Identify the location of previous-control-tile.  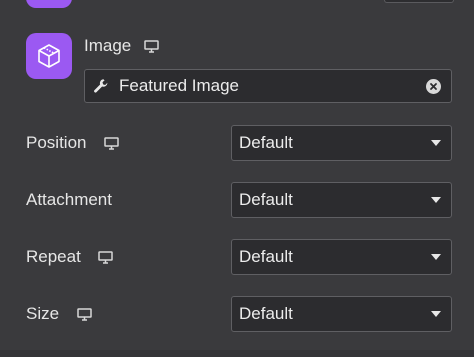
(49, 4).